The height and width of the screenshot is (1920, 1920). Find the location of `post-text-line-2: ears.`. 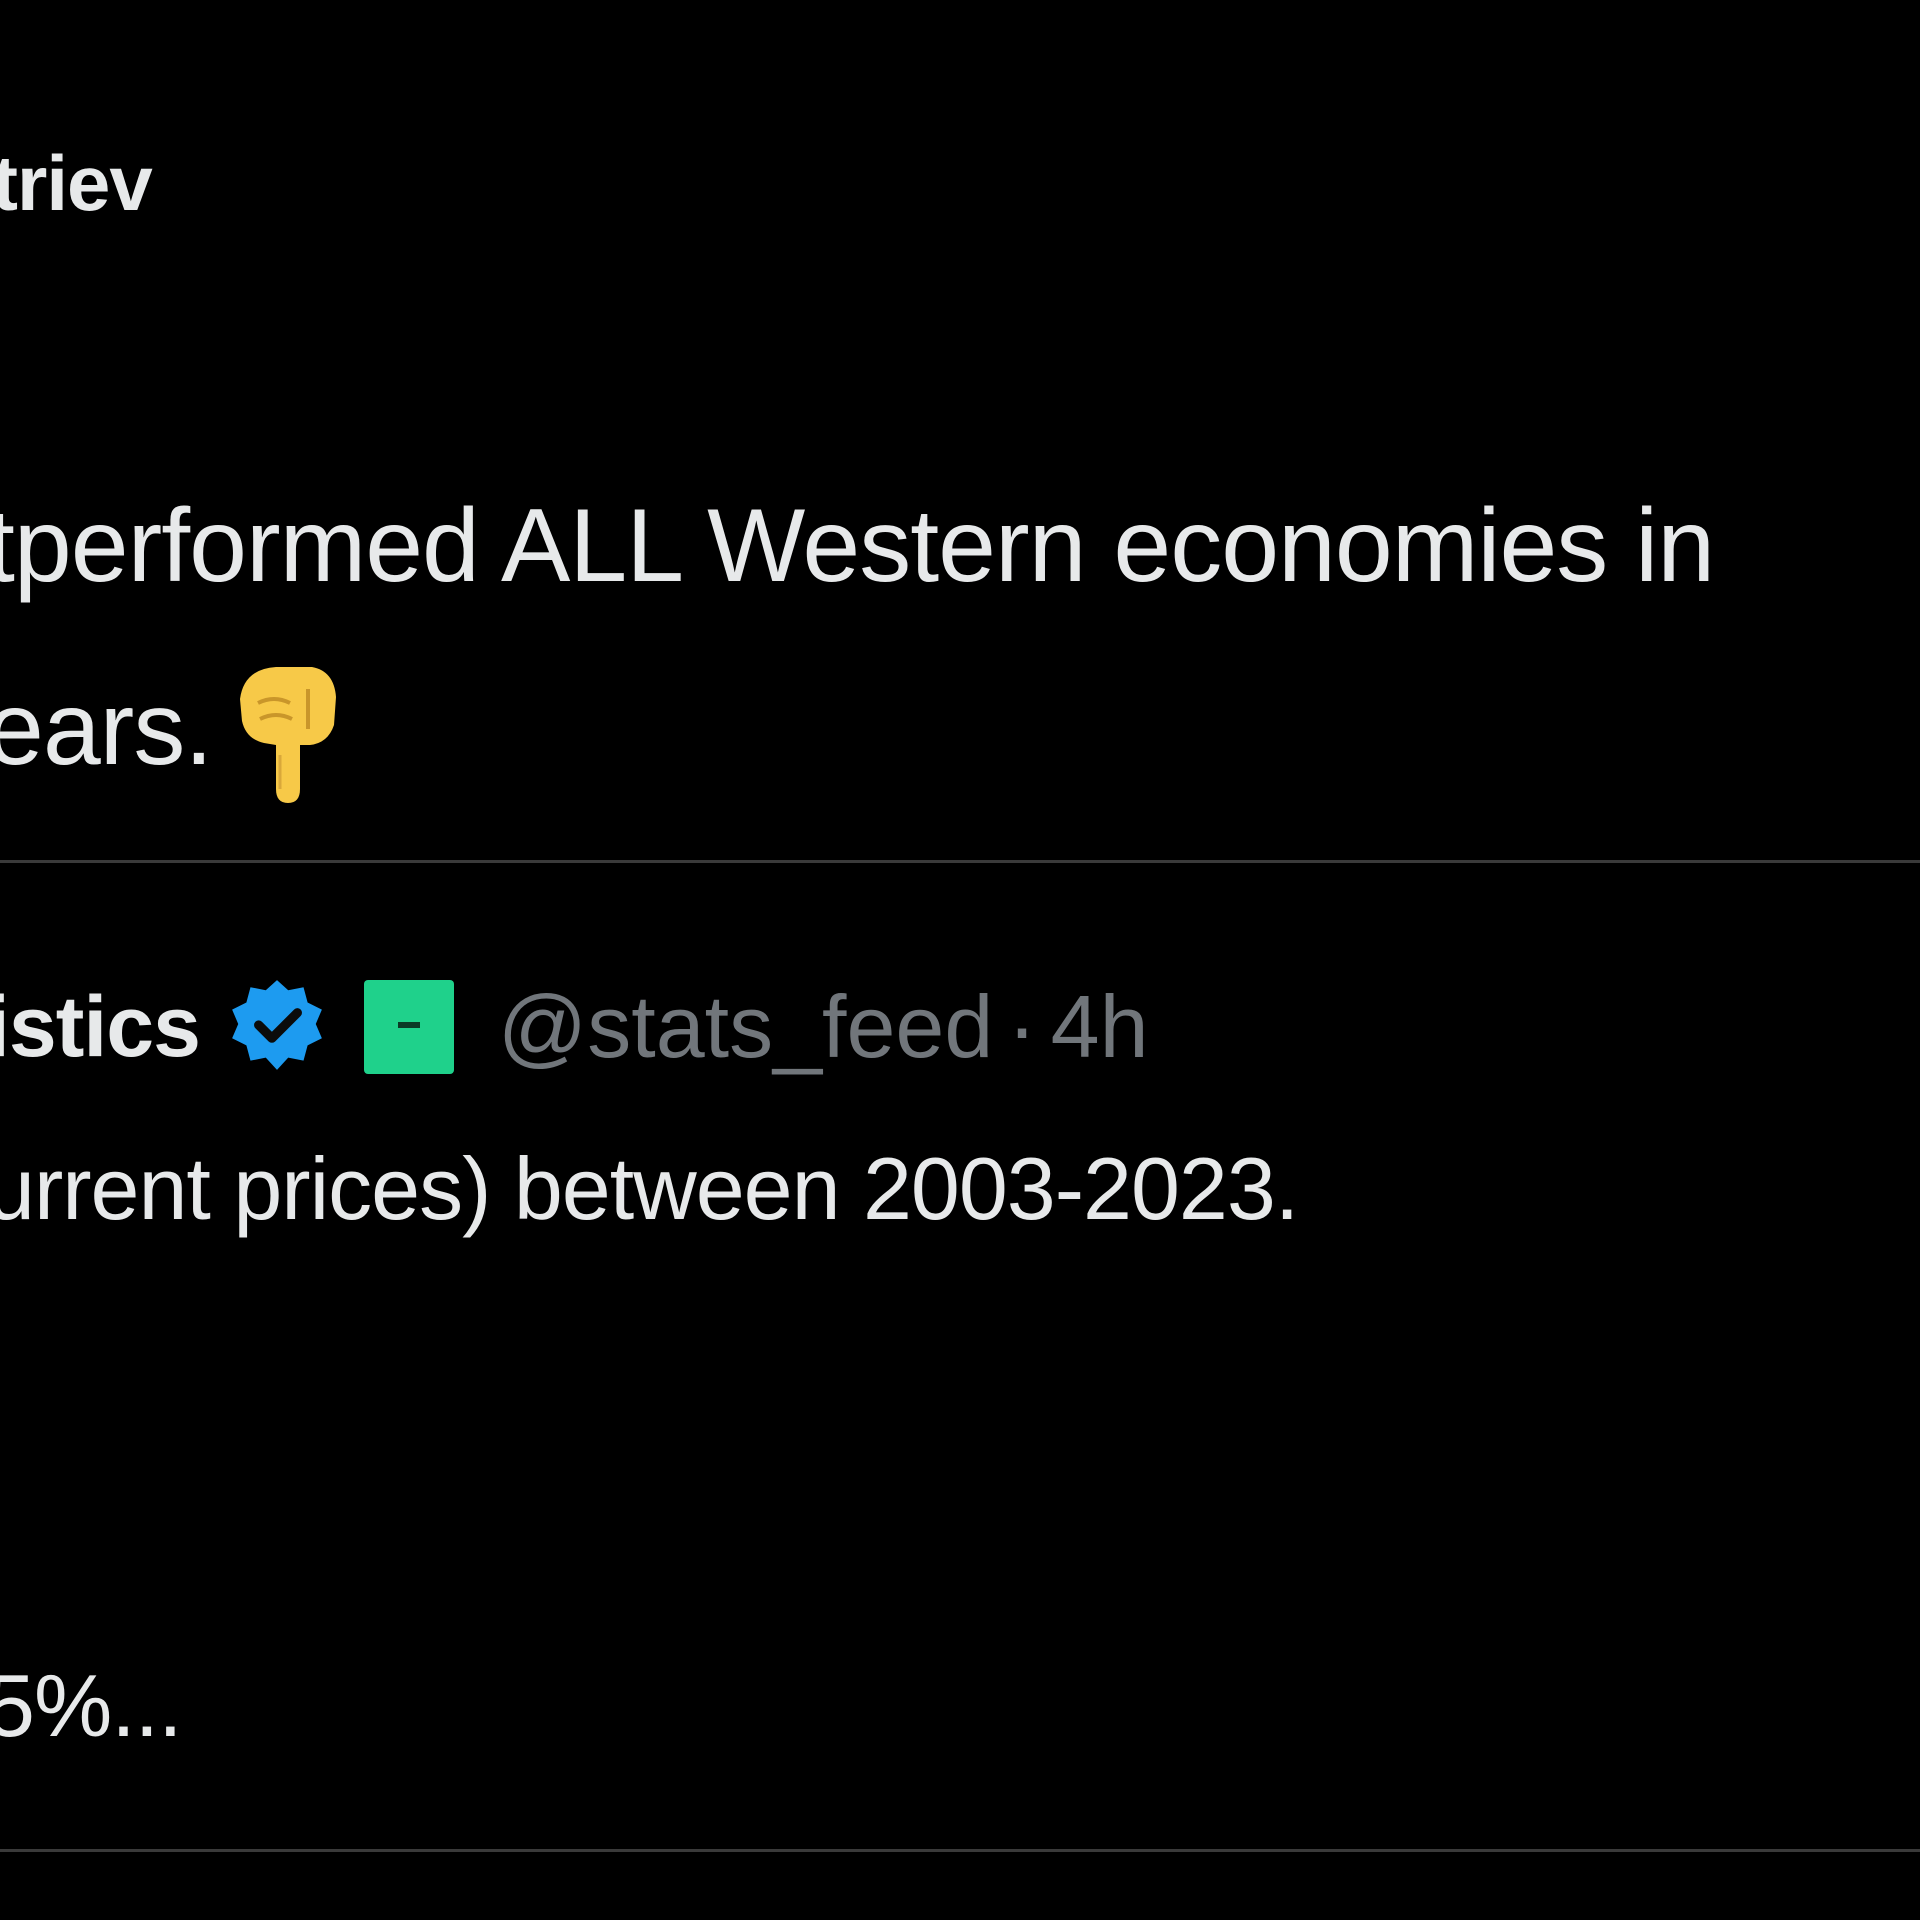

post-text-line-2: ears. is located at coordinates (106, 728).